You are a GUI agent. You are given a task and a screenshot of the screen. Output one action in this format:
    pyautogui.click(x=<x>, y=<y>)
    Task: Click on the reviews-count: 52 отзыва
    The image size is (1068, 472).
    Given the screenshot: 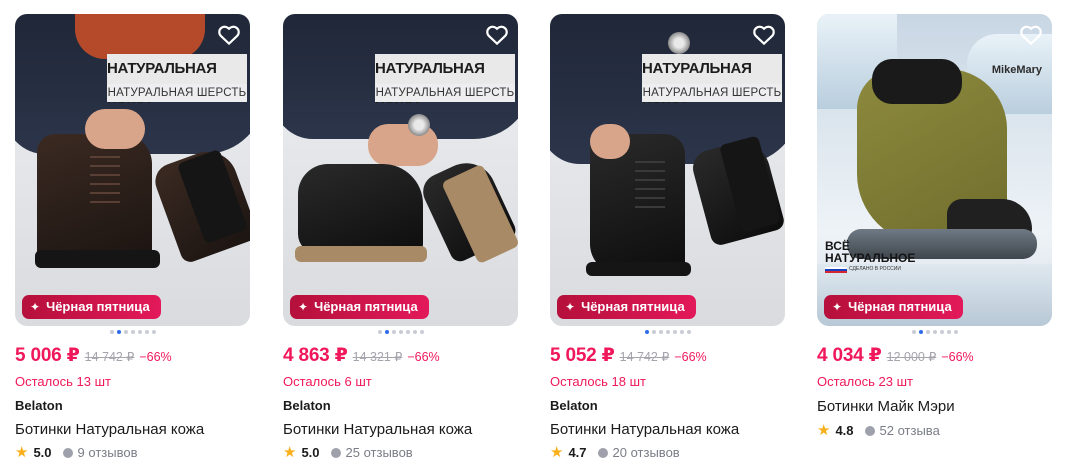 What is the action you would take?
    pyautogui.click(x=910, y=430)
    